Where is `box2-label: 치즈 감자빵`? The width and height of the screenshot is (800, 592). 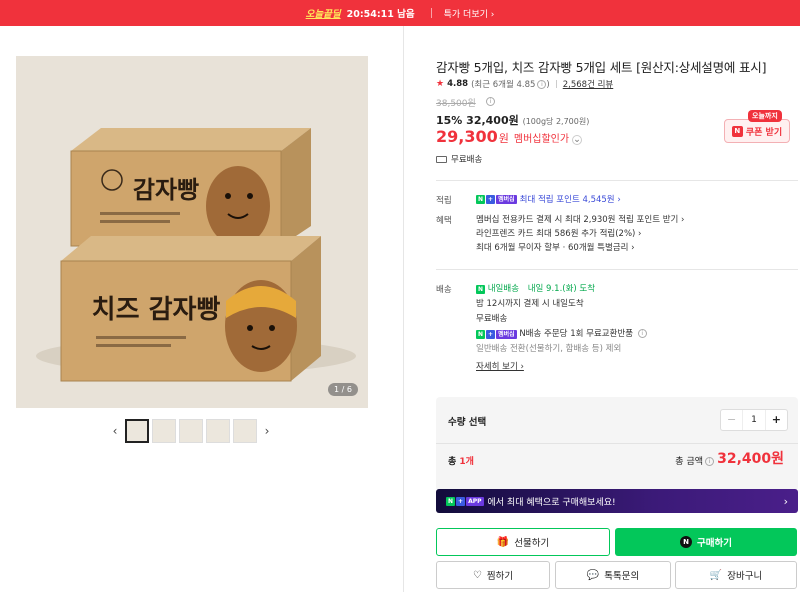
box2-label: 치즈 감자빵 is located at coordinates (156, 310).